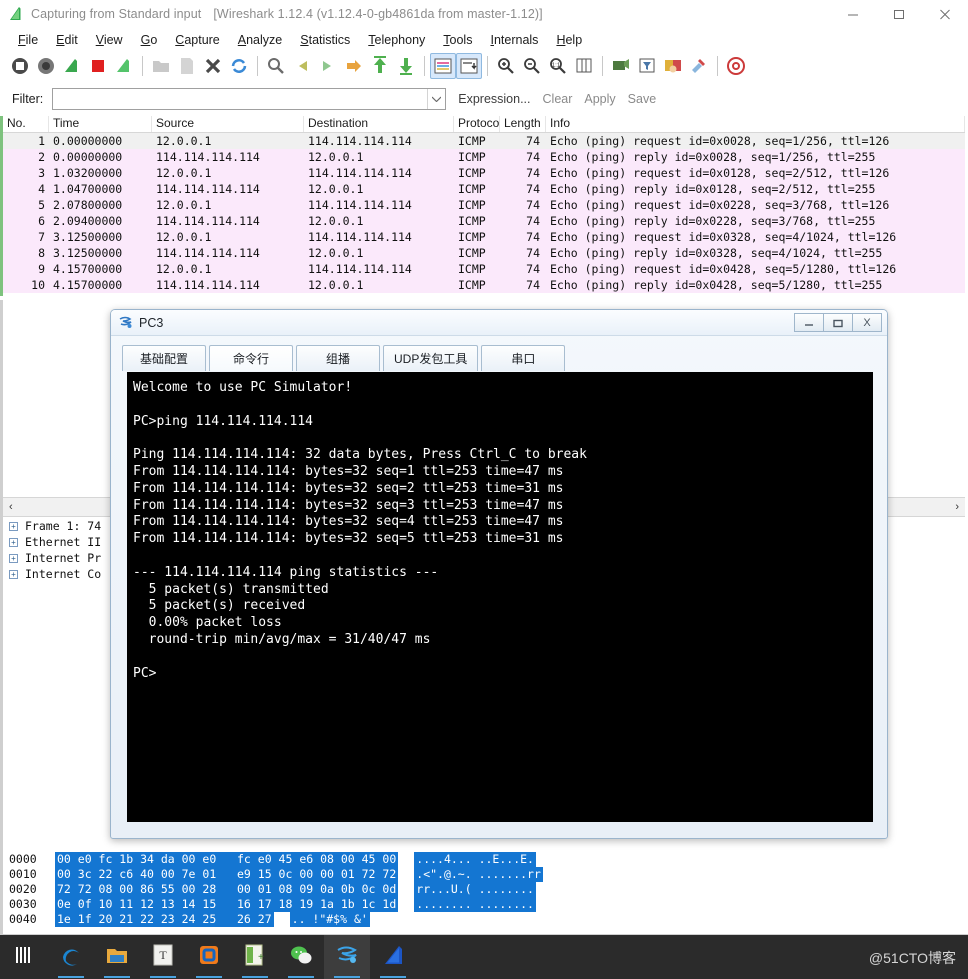 This screenshot has width=968, height=979. I want to click on taskbar-wireshark, so click(393, 957).